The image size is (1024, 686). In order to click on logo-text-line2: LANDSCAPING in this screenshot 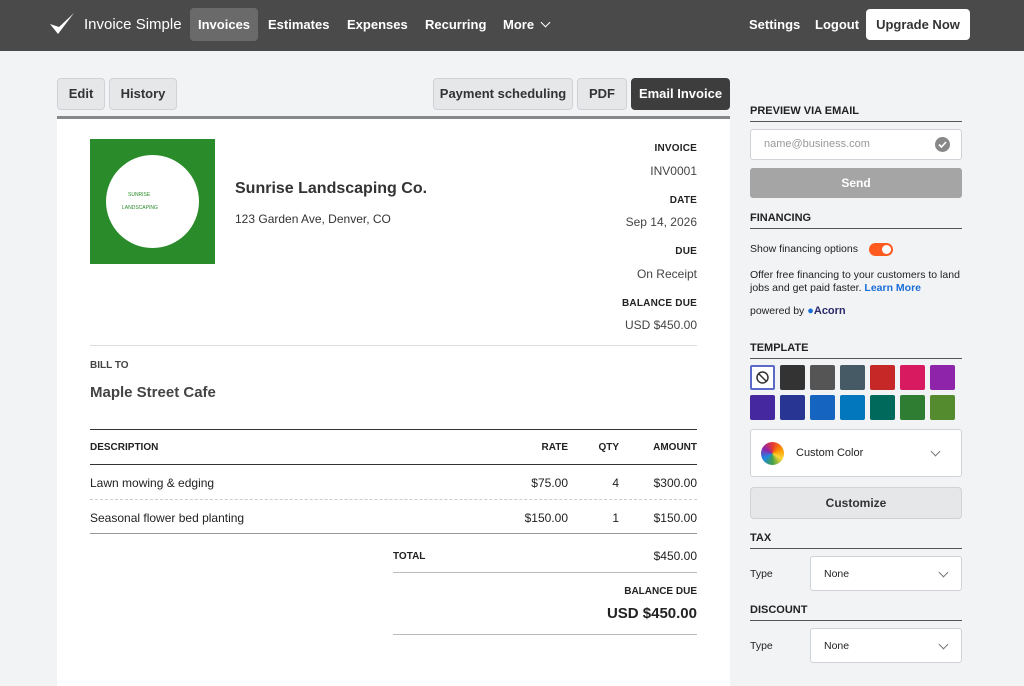, I will do `click(140, 208)`.